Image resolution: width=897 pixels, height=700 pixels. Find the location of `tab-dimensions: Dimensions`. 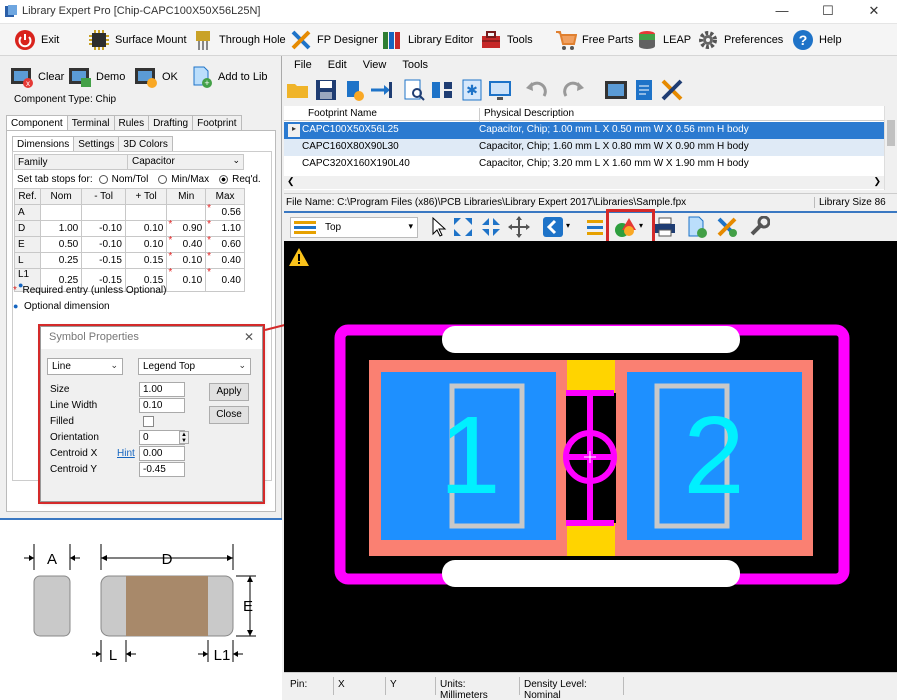

tab-dimensions: Dimensions is located at coordinates (43, 144).